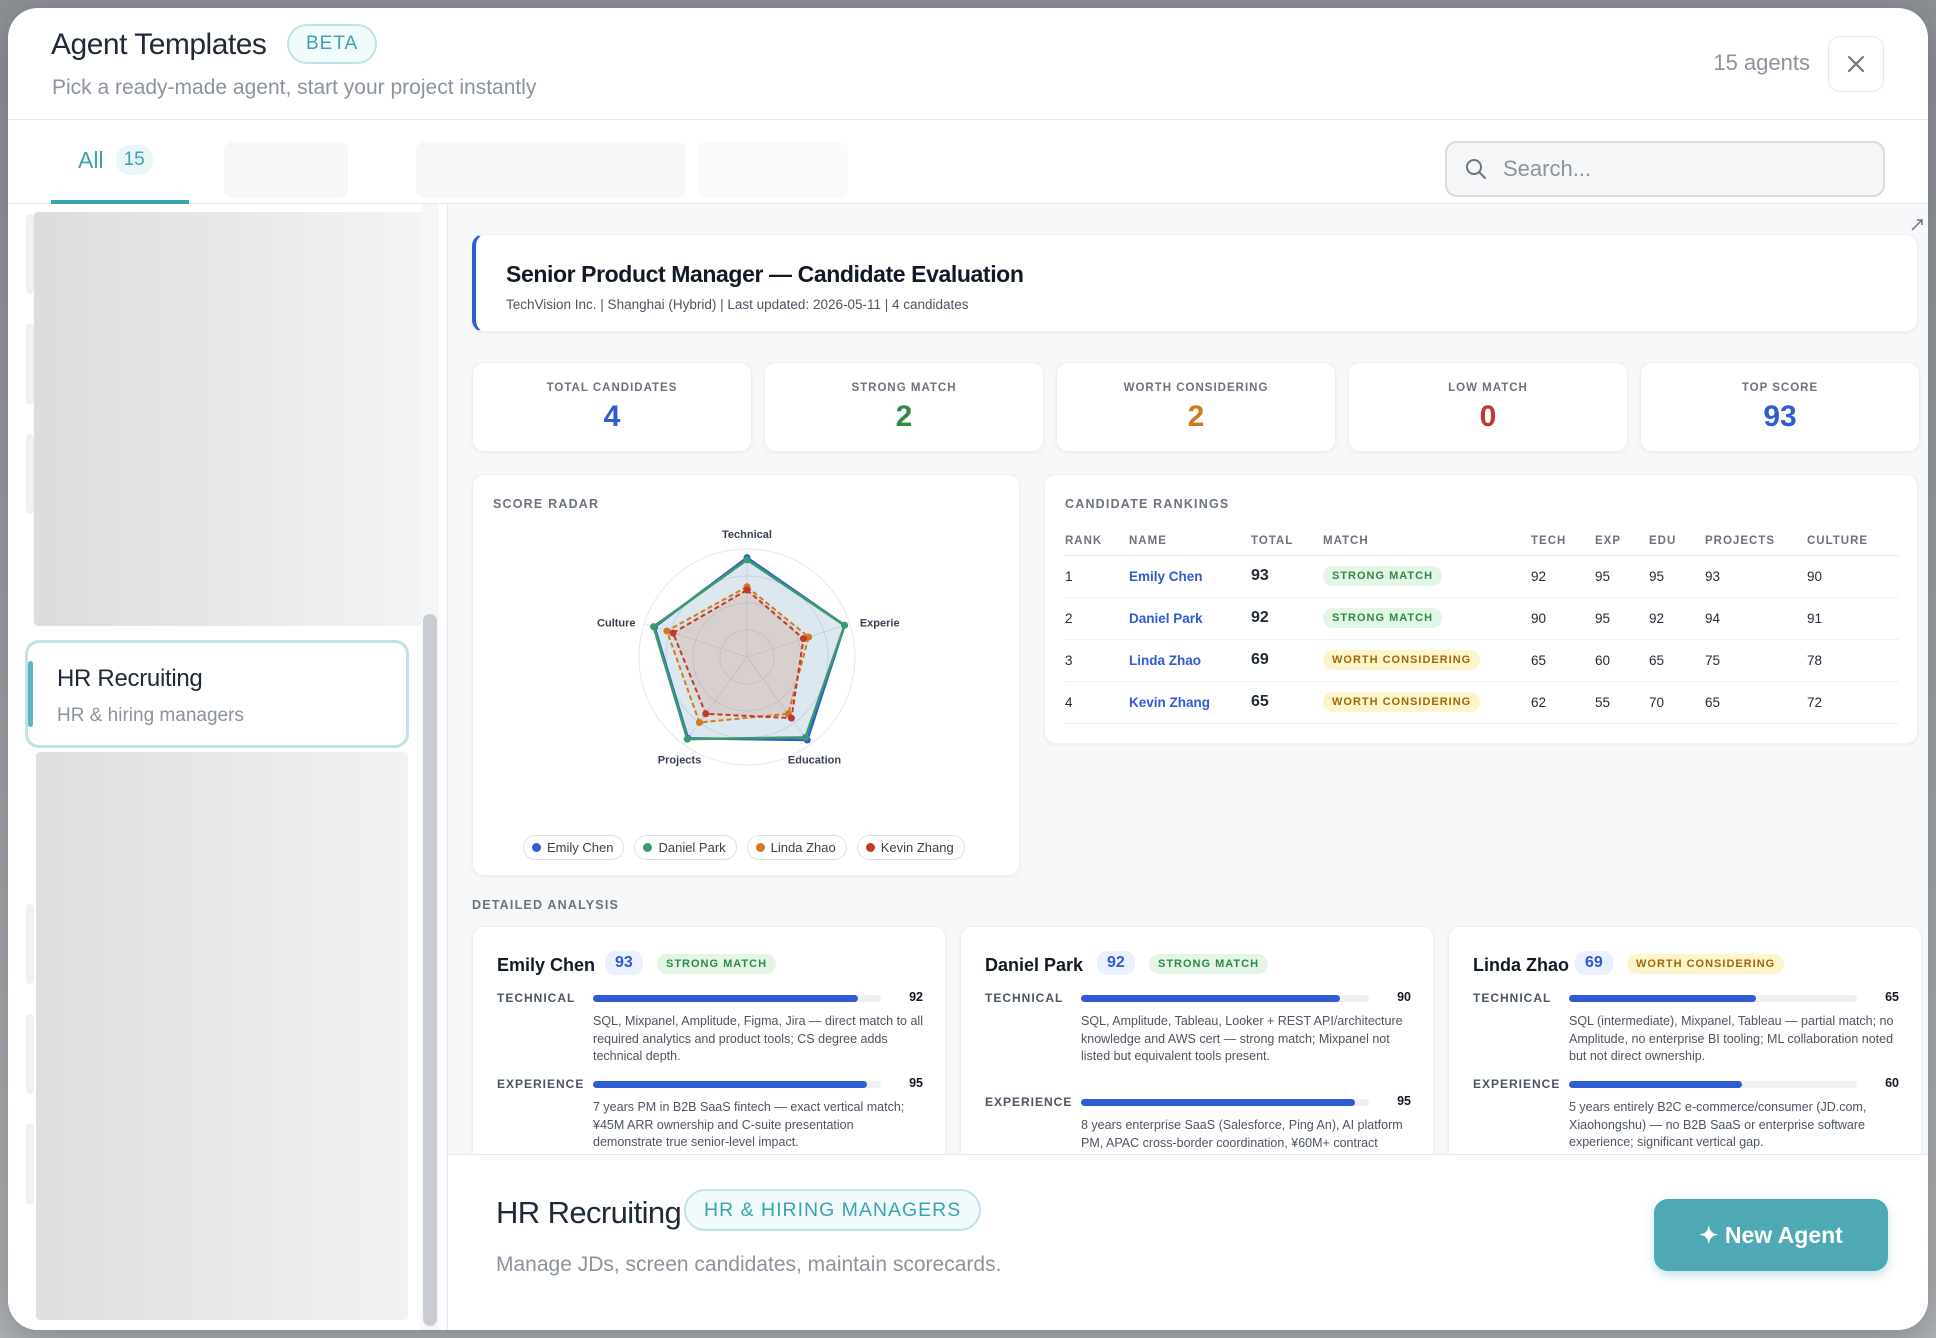 Image resolution: width=1936 pixels, height=1338 pixels. I want to click on stat-card: TOTAL CANDIDATES 4, so click(612, 407).